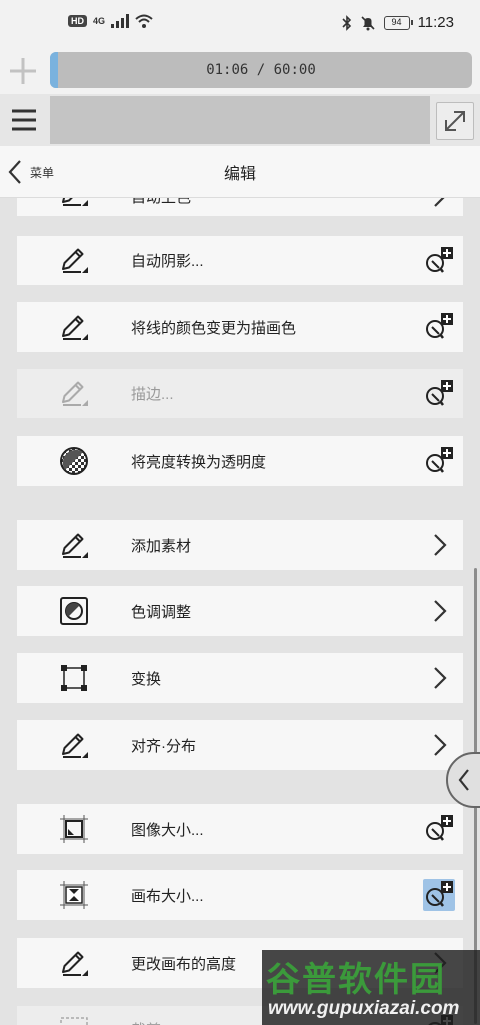 The image size is (480, 1025). I want to click on toolbar-area, so click(240, 120).